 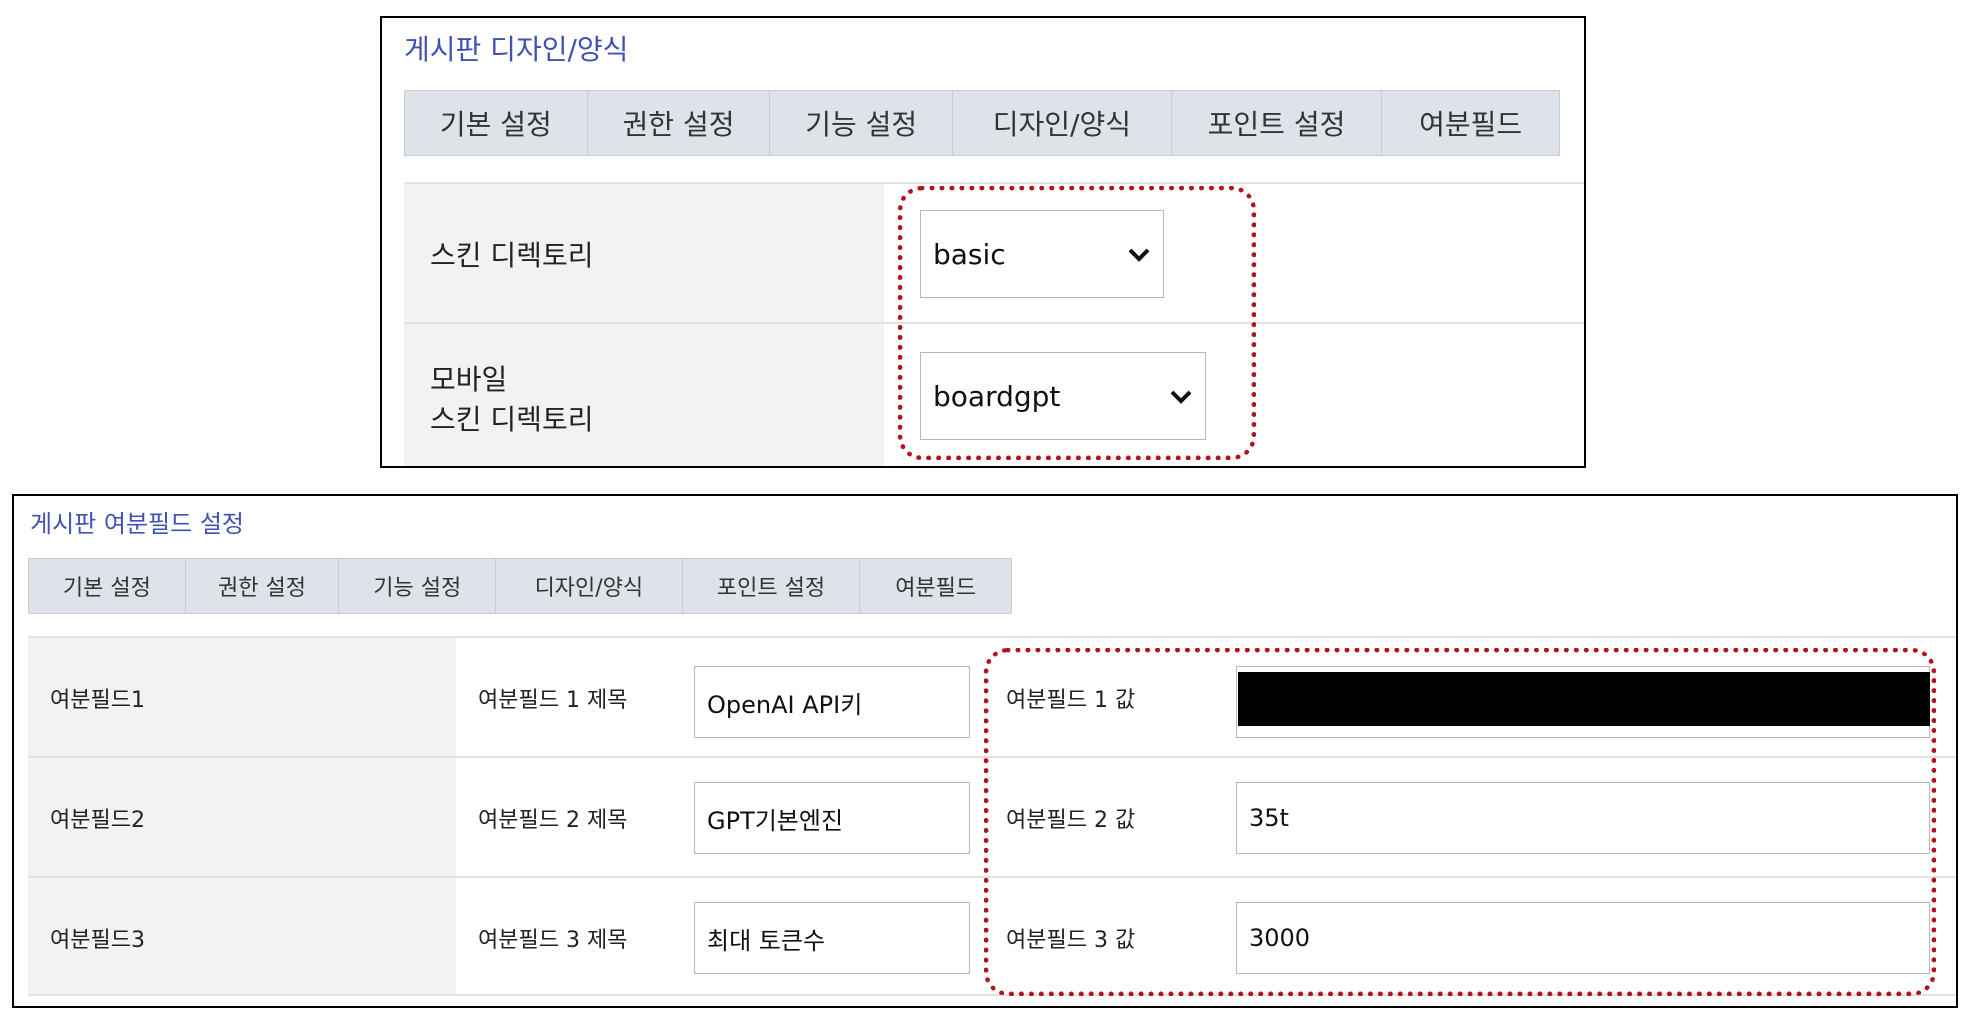 What do you see at coordinates (832, 818) in the screenshot?
I see `extra-field-title-input: GPT기본엔진` at bounding box center [832, 818].